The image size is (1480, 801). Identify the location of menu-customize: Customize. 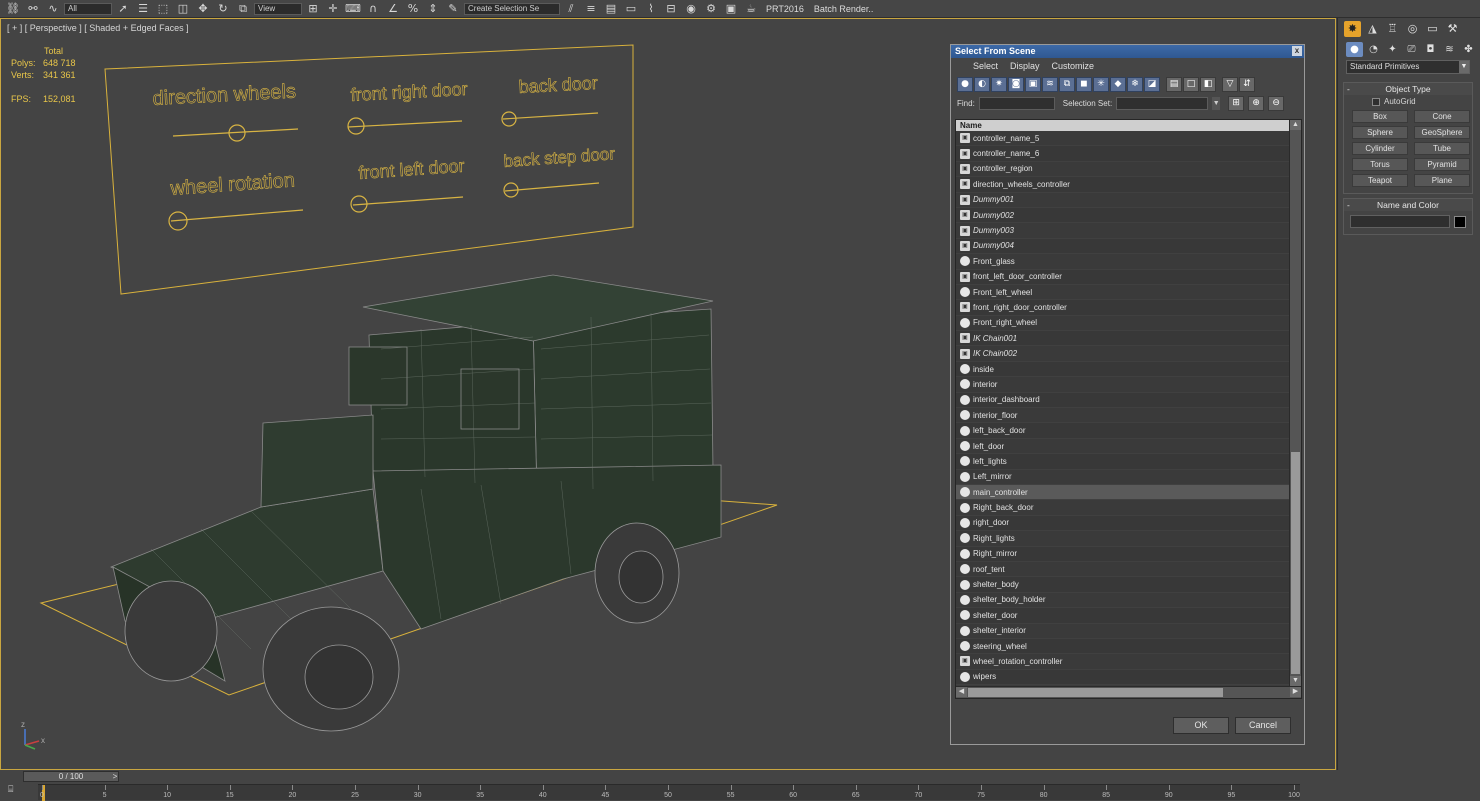
(1073, 66).